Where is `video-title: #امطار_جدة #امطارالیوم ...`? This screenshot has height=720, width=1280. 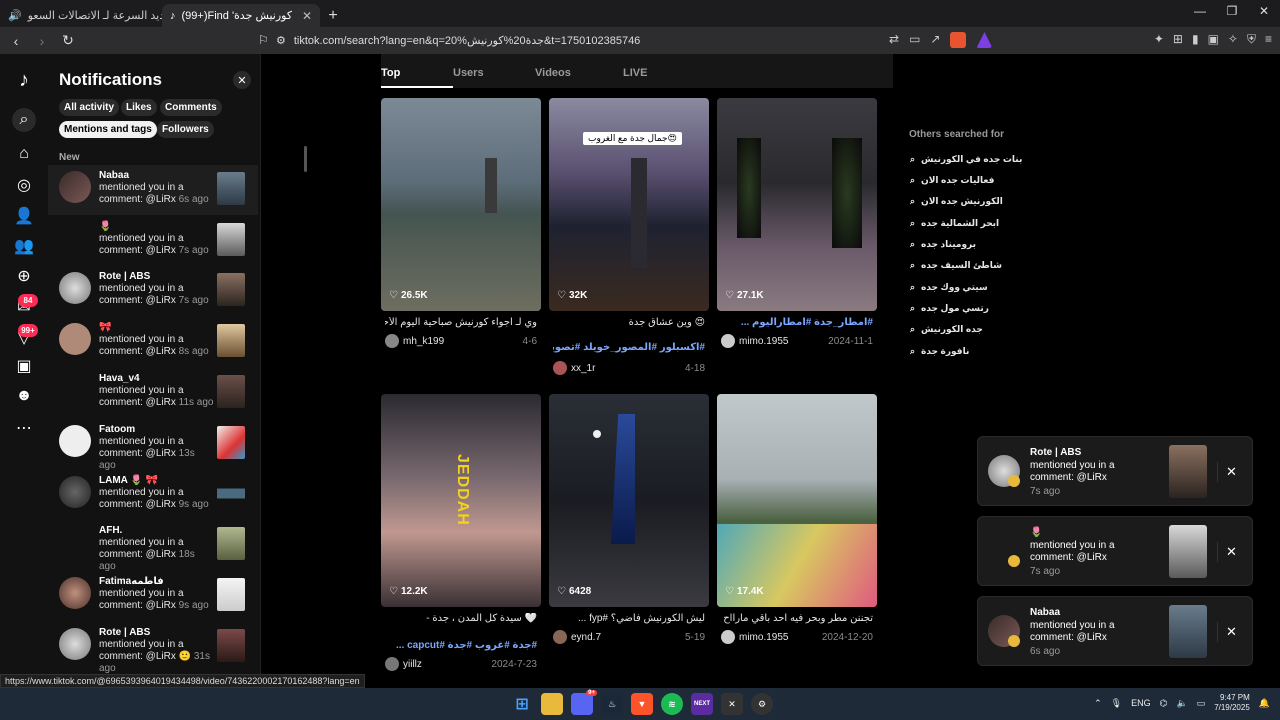 video-title: #امطار_جدة #امطارالیوم ... is located at coordinates (797, 322).